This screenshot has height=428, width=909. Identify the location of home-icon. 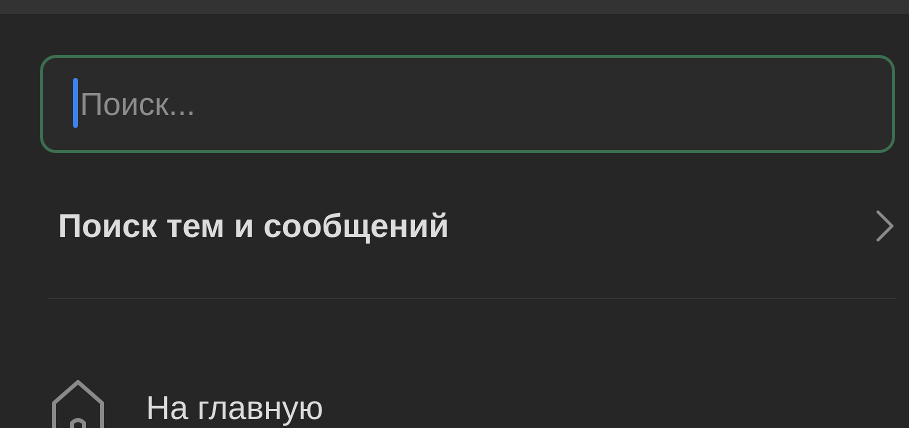
(78, 403).